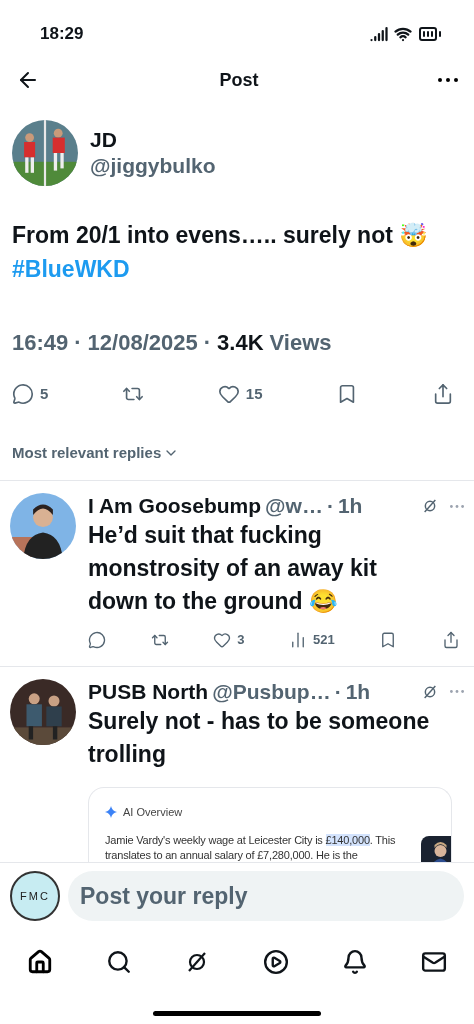  What do you see at coordinates (35, 896) in the screenshot?
I see `avatar-text: FMC` at bounding box center [35, 896].